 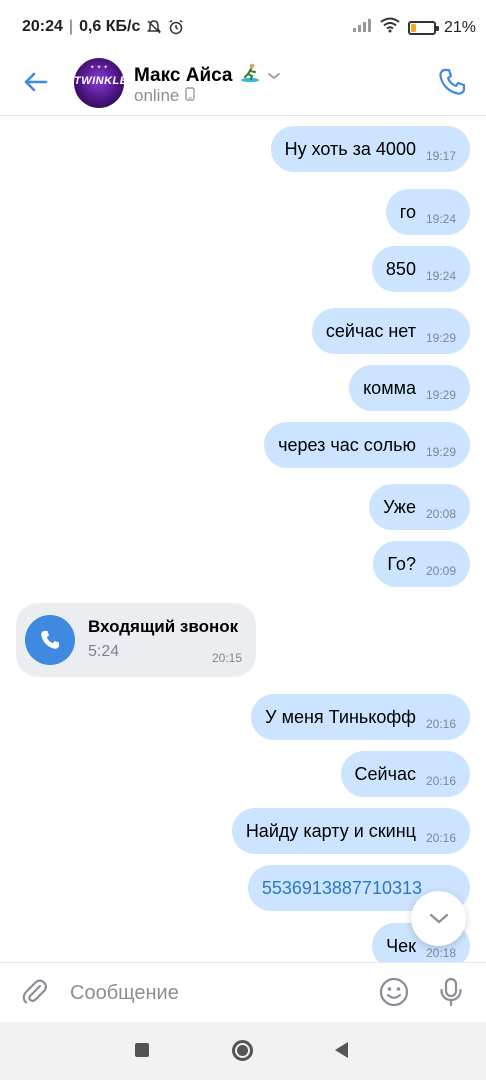 What do you see at coordinates (399, 506) in the screenshot?
I see `message-text: Уже` at bounding box center [399, 506].